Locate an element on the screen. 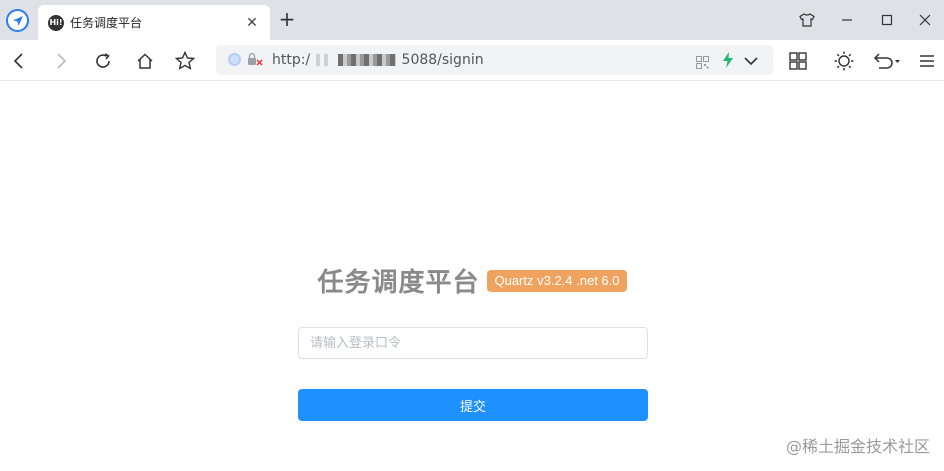  watermark: @稀土掘金技术社区 is located at coordinates (857, 446).